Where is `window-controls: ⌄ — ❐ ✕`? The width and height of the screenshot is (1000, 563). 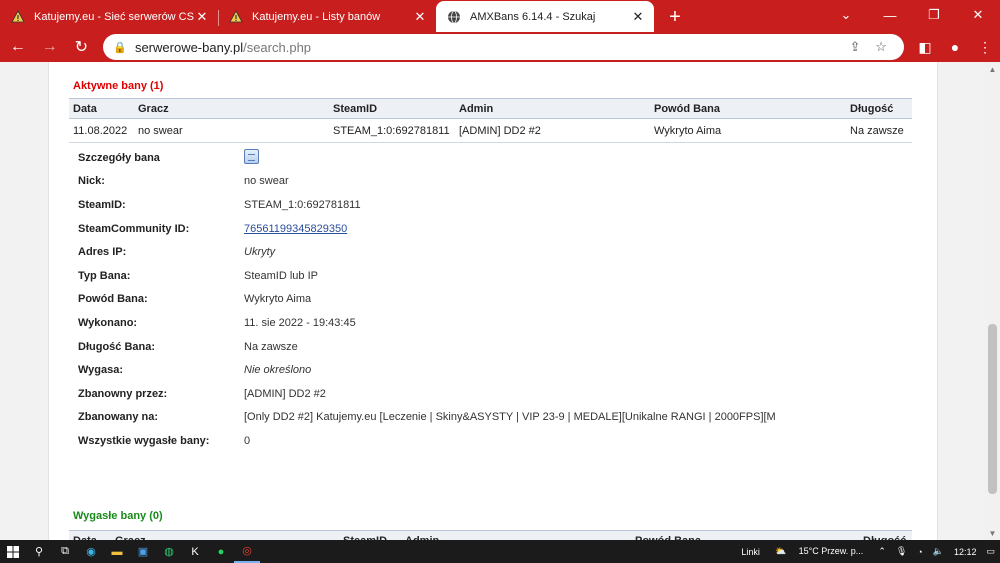 window-controls: ⌄ — ❐ ✕ is located at coordinates (912, 15).